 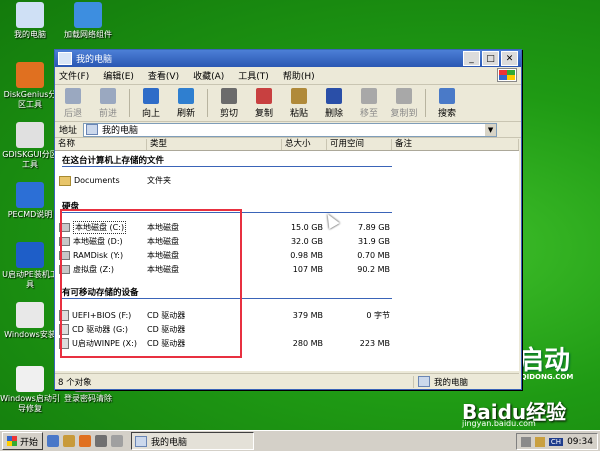 I want to click on network-icon, so click(x=525, y=441).